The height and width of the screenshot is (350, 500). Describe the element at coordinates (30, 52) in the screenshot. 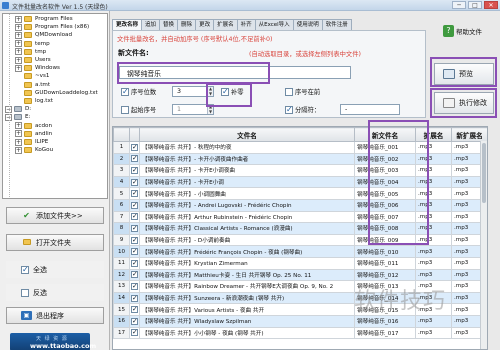

I see `tree-item: + tmp` at that location.